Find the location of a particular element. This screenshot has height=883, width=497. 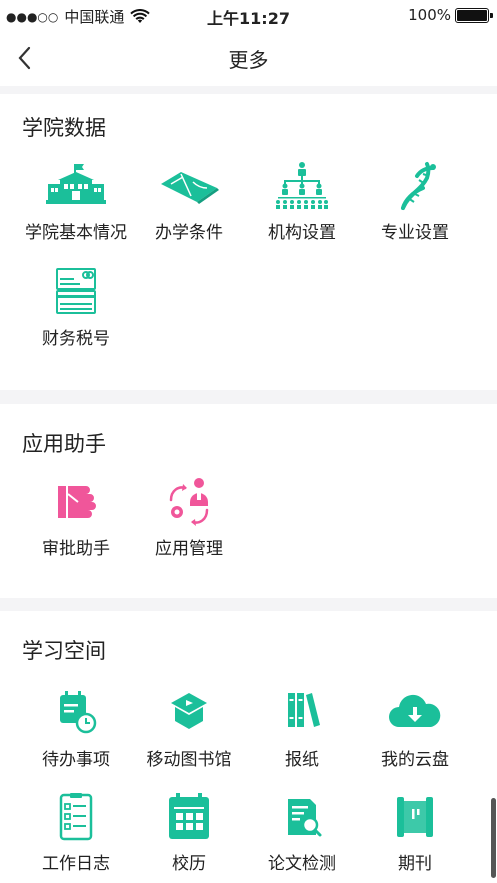

grid-item-newspaper: 报纸 is located at coordinates (302, 728).